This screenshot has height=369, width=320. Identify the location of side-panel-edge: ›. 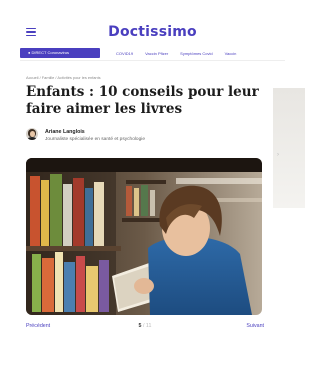
(289, 148).